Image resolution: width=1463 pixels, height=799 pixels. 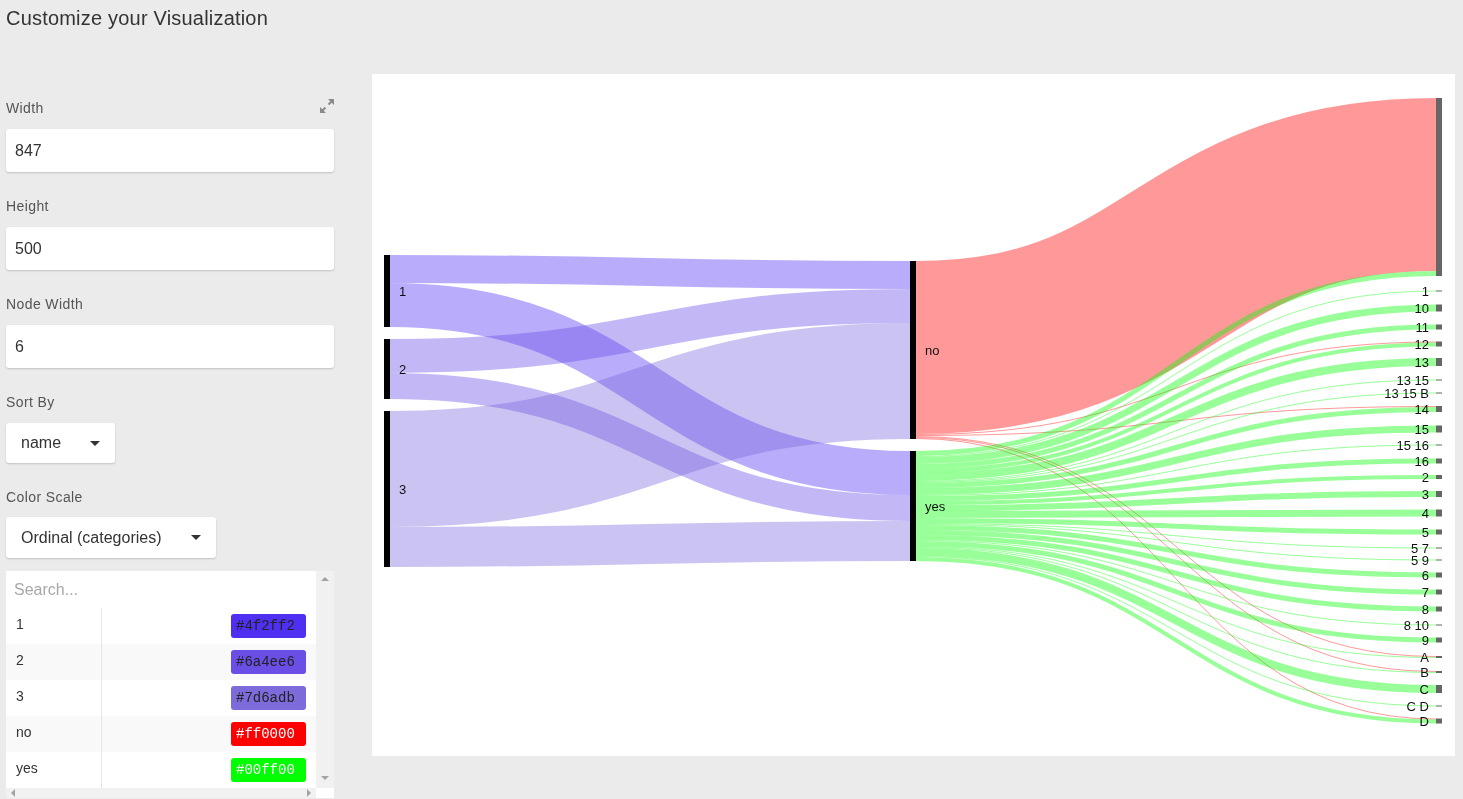 I want to click on node-label: 14, so click(x=1421, y=409).